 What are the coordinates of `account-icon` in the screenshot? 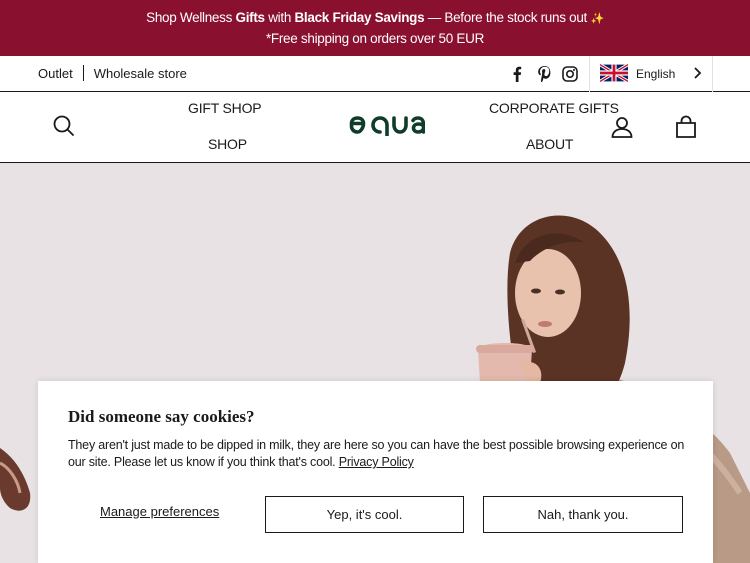 It's located at (622, 127).